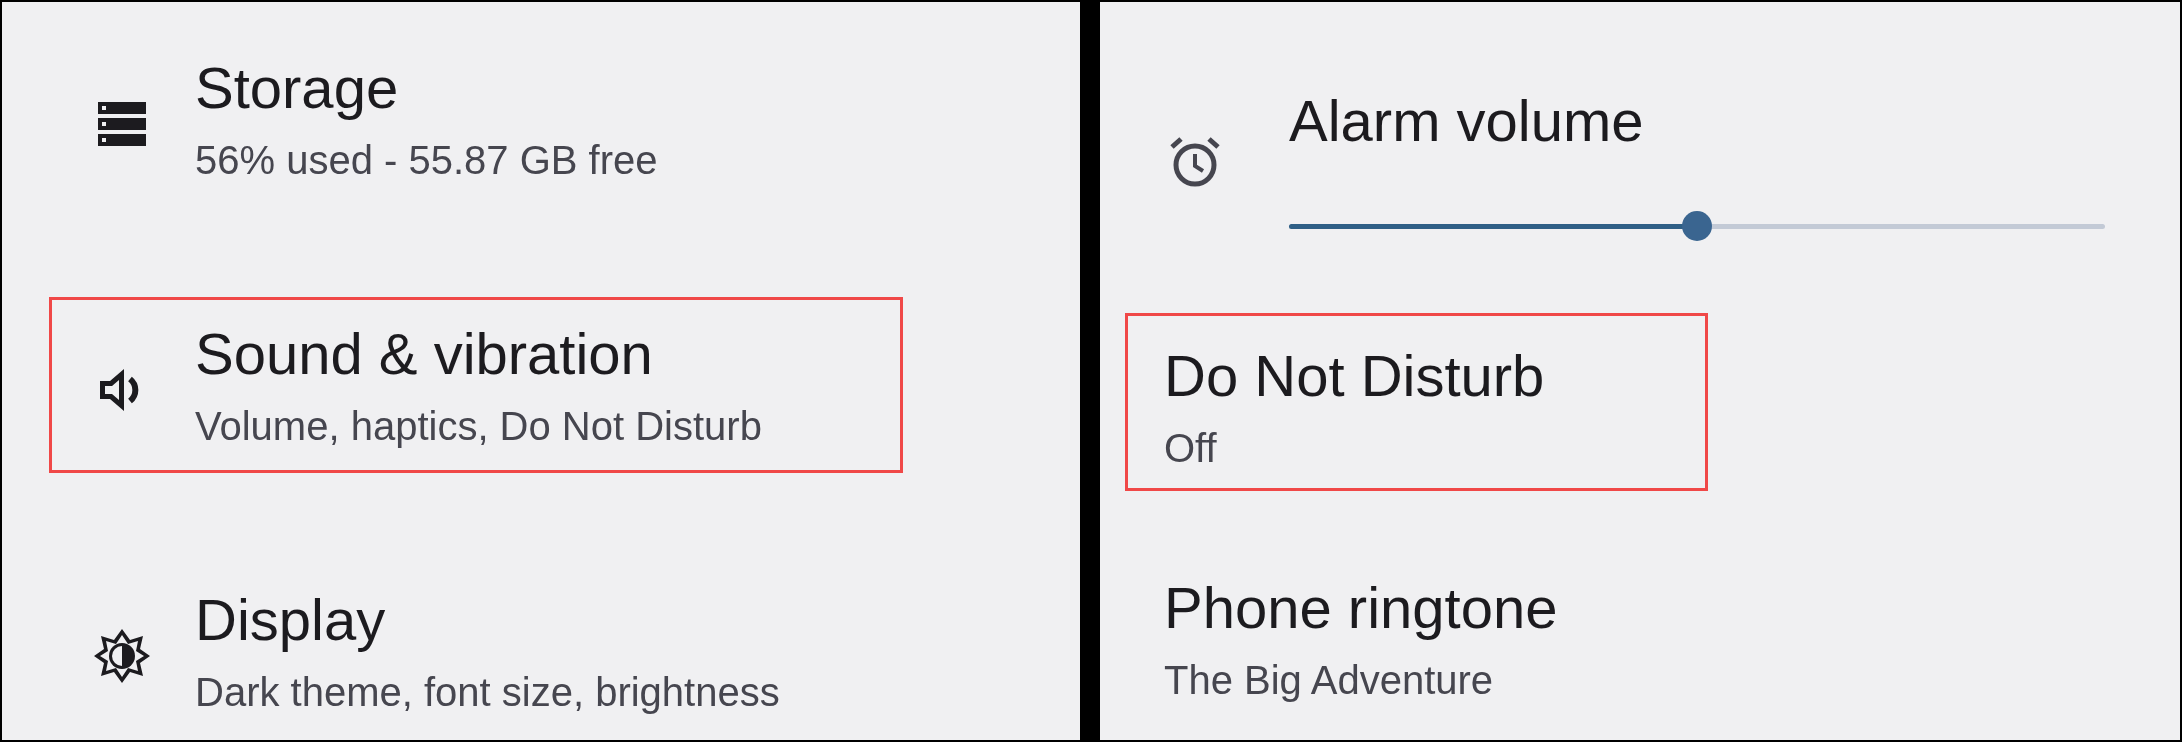  I want to click on settings-item: Sound & vibration Volume, haptics, Do Not Disturb, so click(476, 385).